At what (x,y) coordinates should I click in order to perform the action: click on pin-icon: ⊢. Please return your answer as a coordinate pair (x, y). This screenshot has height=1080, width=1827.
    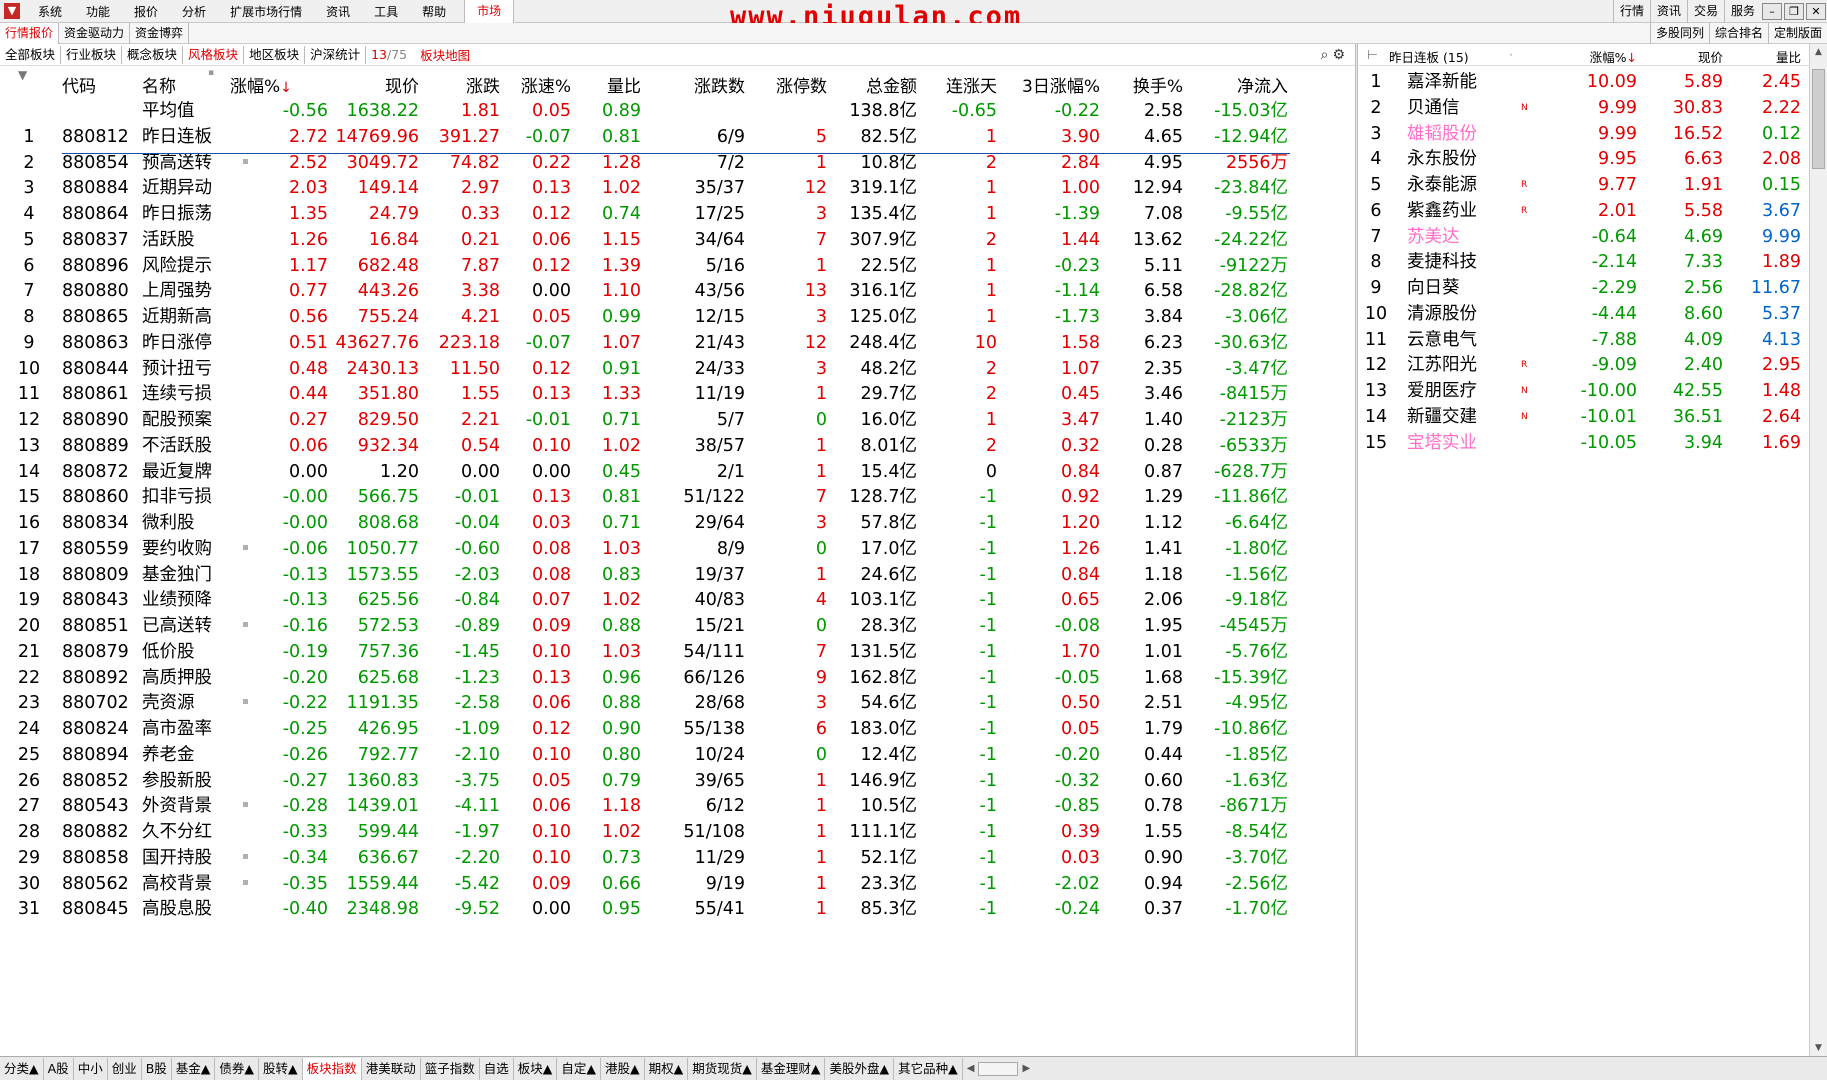
    Looking at the image, I should click on (1372, 54).